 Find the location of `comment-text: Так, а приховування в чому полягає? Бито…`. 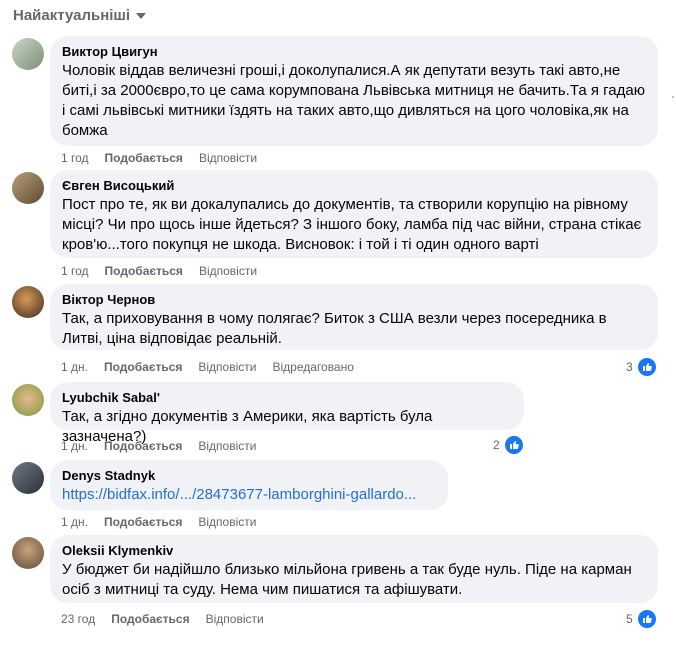

comment-text: Так, а приховування в чому полягає? Бито… is located at coordinates (334, 328).